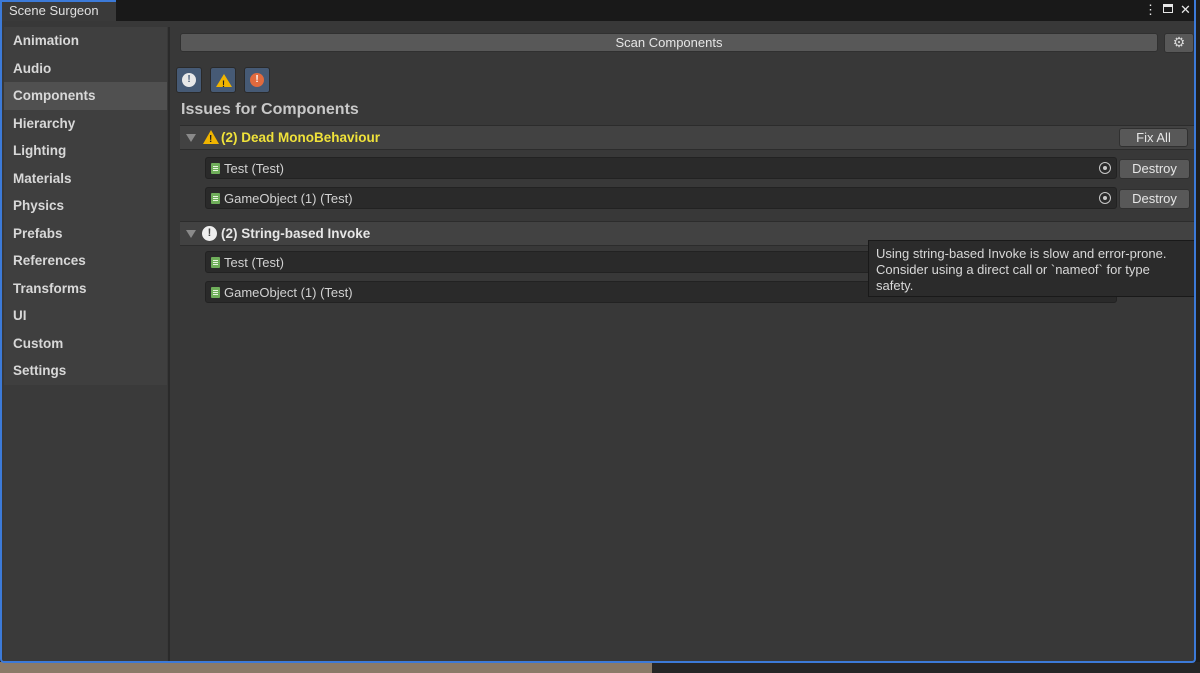  I want to click on info-filter-button: !, so click(189, 80).